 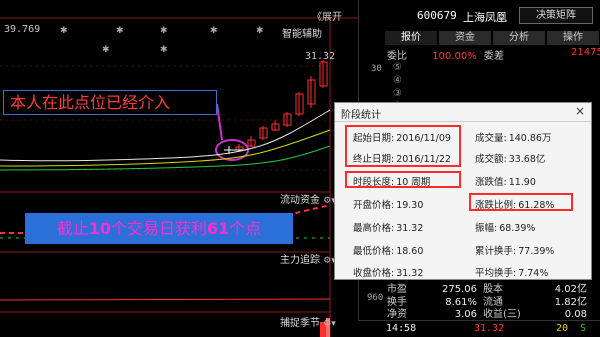 I want to click on funds-panel-label: 流动资金 ⚙▾, so click(x=308, y=198).